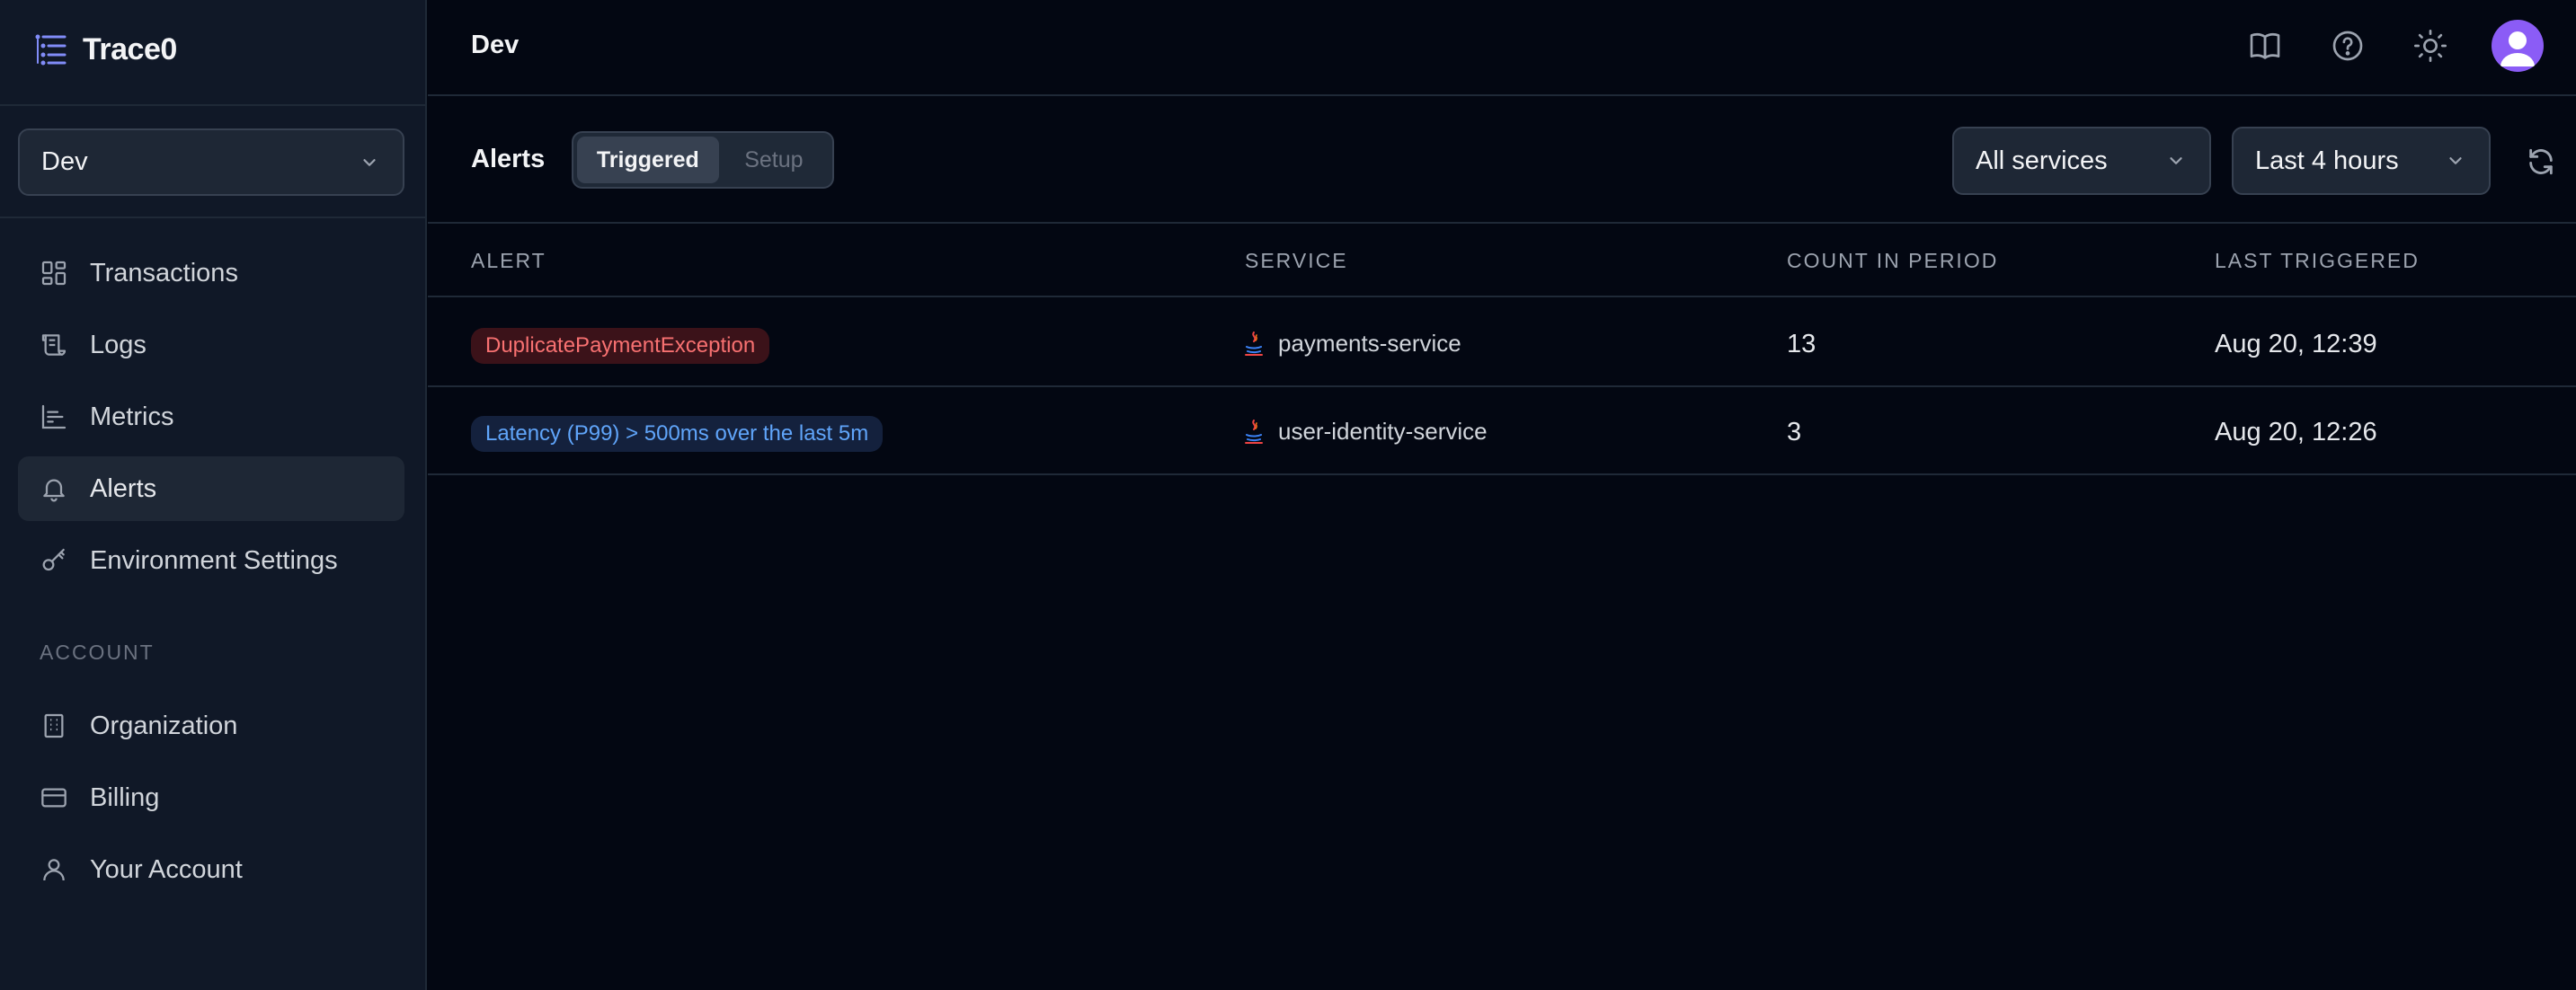 Image resolution: width=2576 pixels, height=990 pixels. What do you see at coordinates (2327, 160) in the screenshot?
I see `time-range-value: Last 4 hours` at bounding box center [2327, 160].